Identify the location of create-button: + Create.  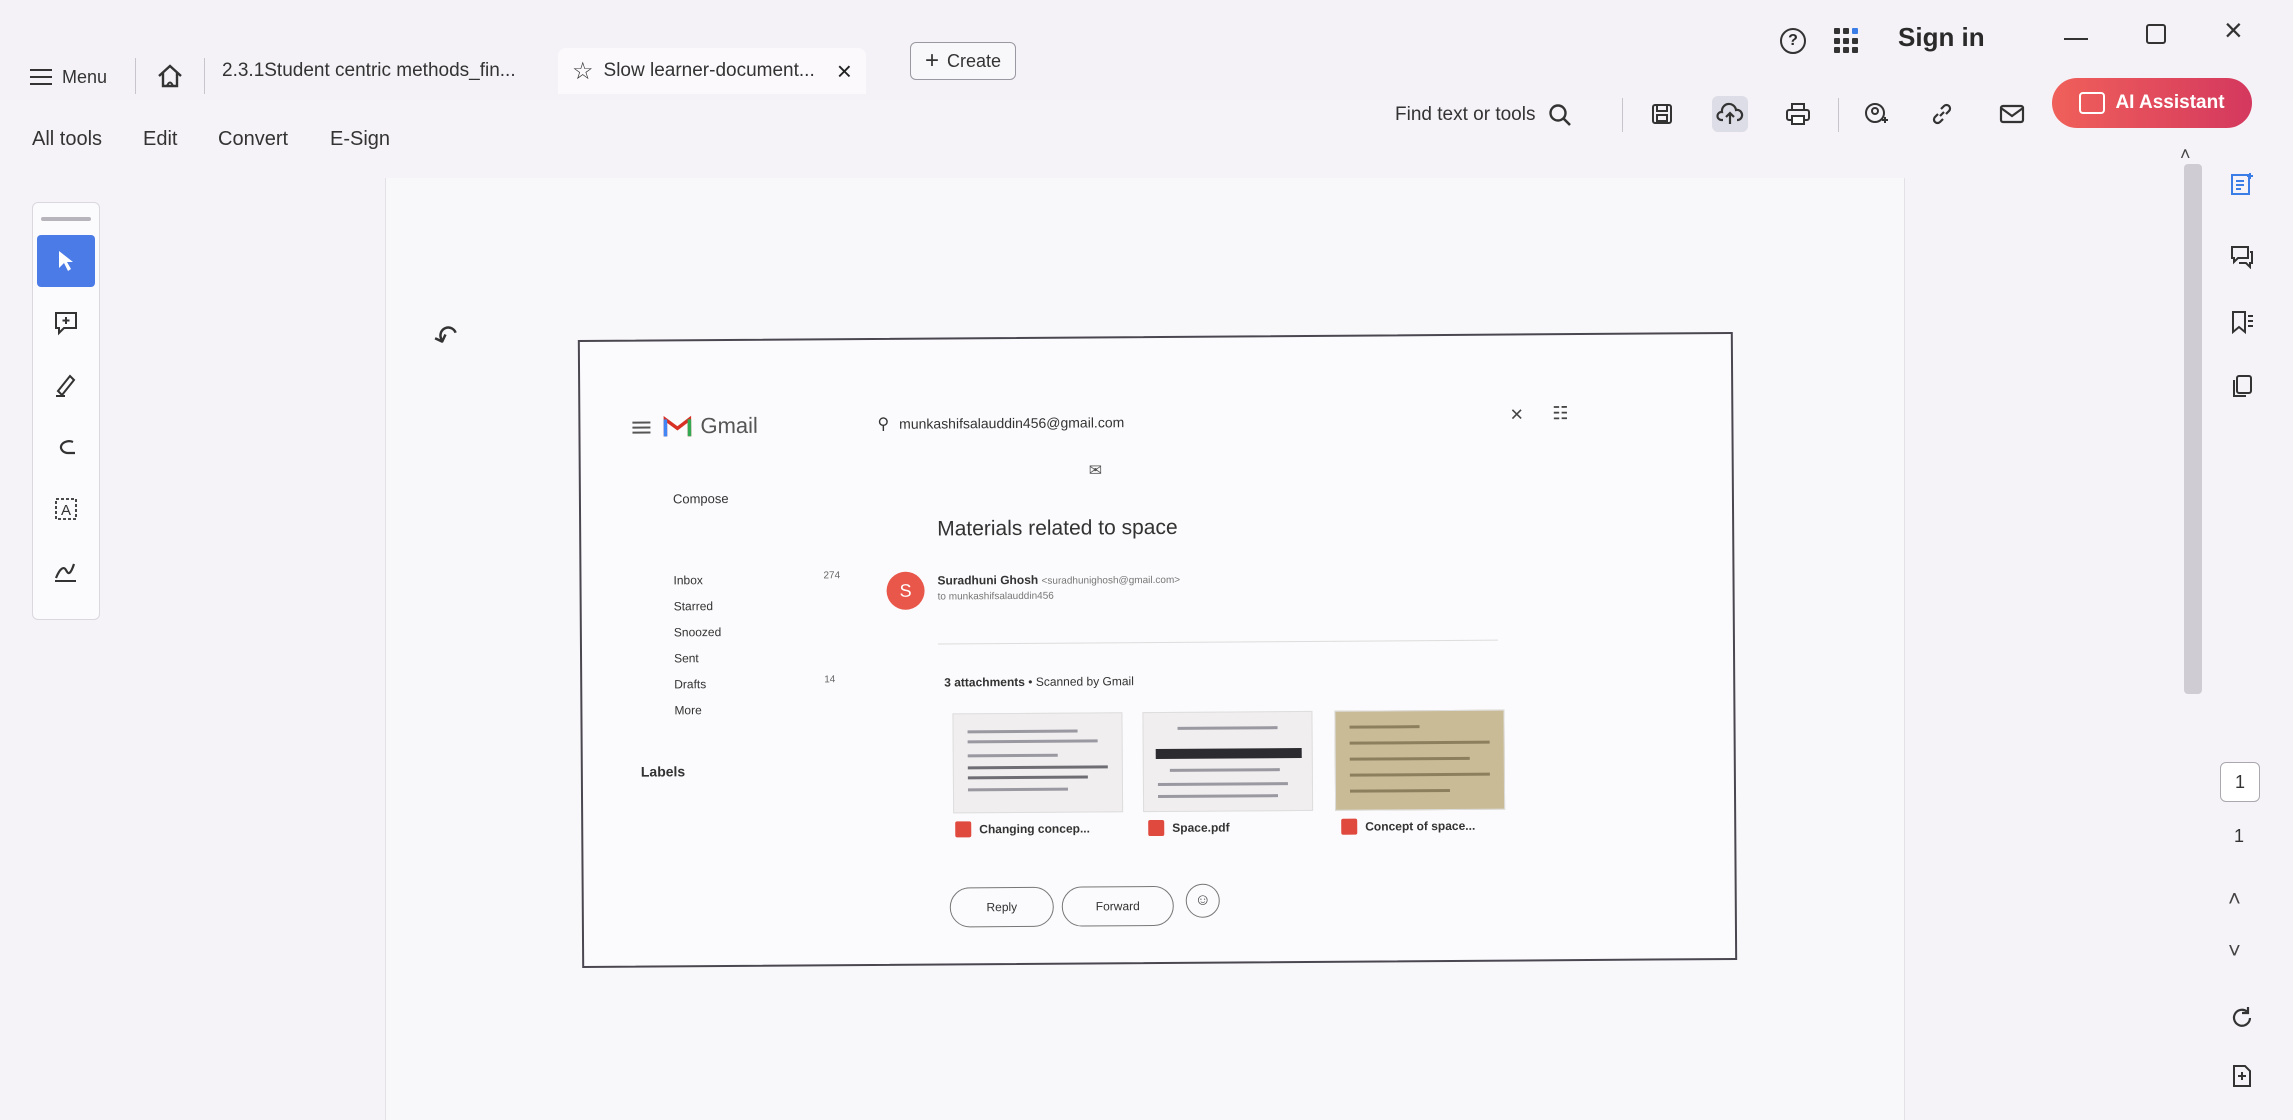
(963, 61).